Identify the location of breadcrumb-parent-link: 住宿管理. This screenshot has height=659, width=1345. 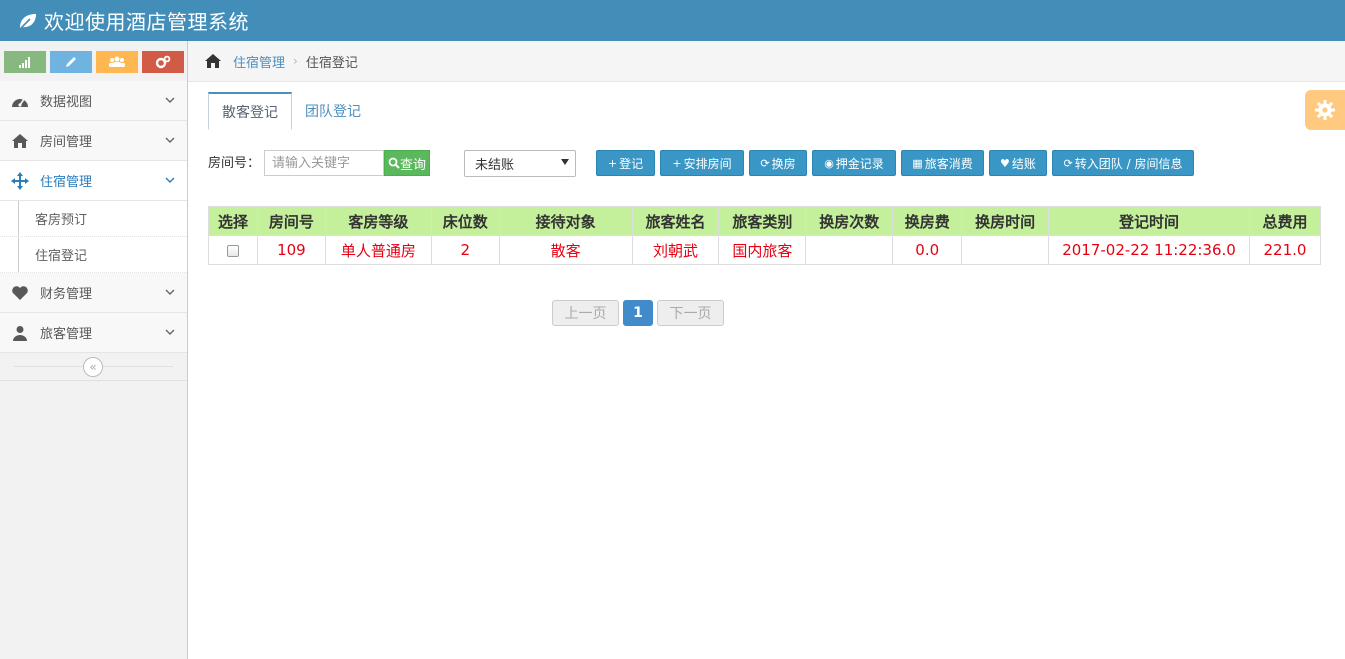
(259, 61).